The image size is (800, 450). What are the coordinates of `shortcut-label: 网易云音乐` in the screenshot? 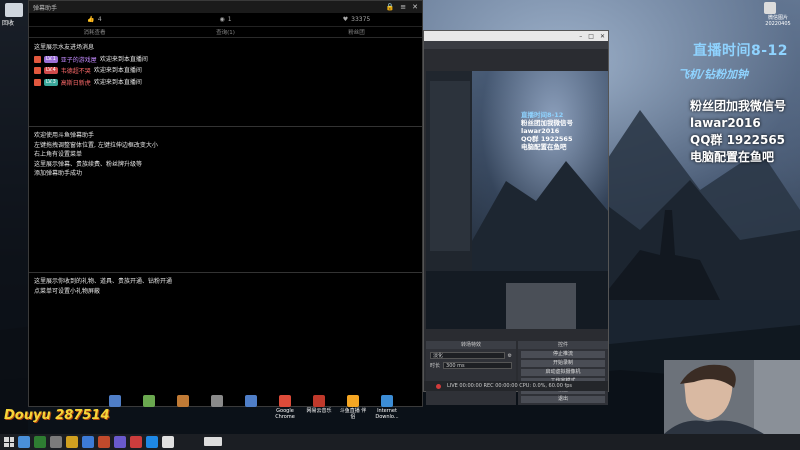 It's located at (319, 411).